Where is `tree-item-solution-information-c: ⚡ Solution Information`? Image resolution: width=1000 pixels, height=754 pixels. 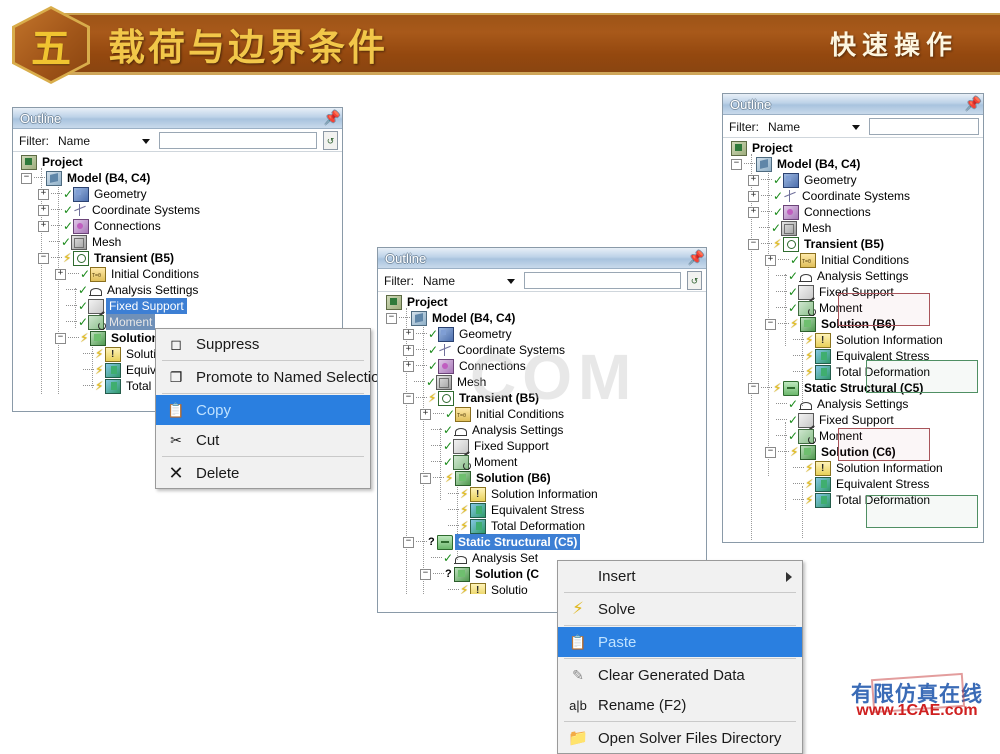
tree-item-solution-information-c: ⚡ Solution Information is located at coordinates (853, 468).